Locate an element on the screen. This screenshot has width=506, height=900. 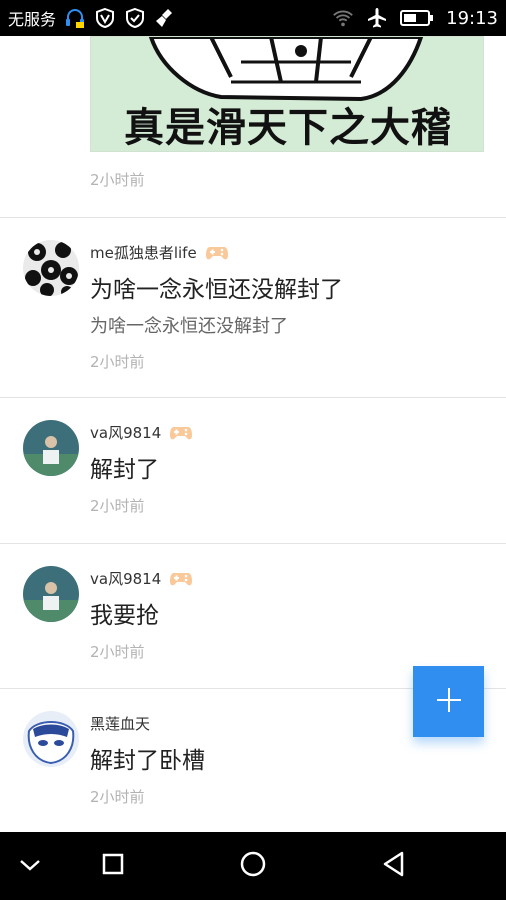
quoted-text: 为啥一念永恒还没解封了 is located at coordinates (189, 326).